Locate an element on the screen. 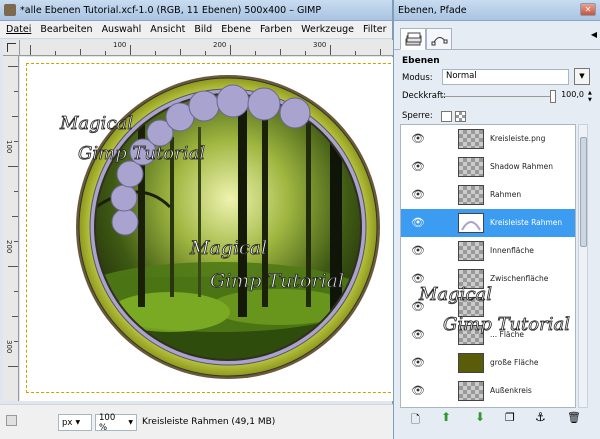 This screenshot has height=439, width=600. navigate-icon is located at coordinates (11, 420).